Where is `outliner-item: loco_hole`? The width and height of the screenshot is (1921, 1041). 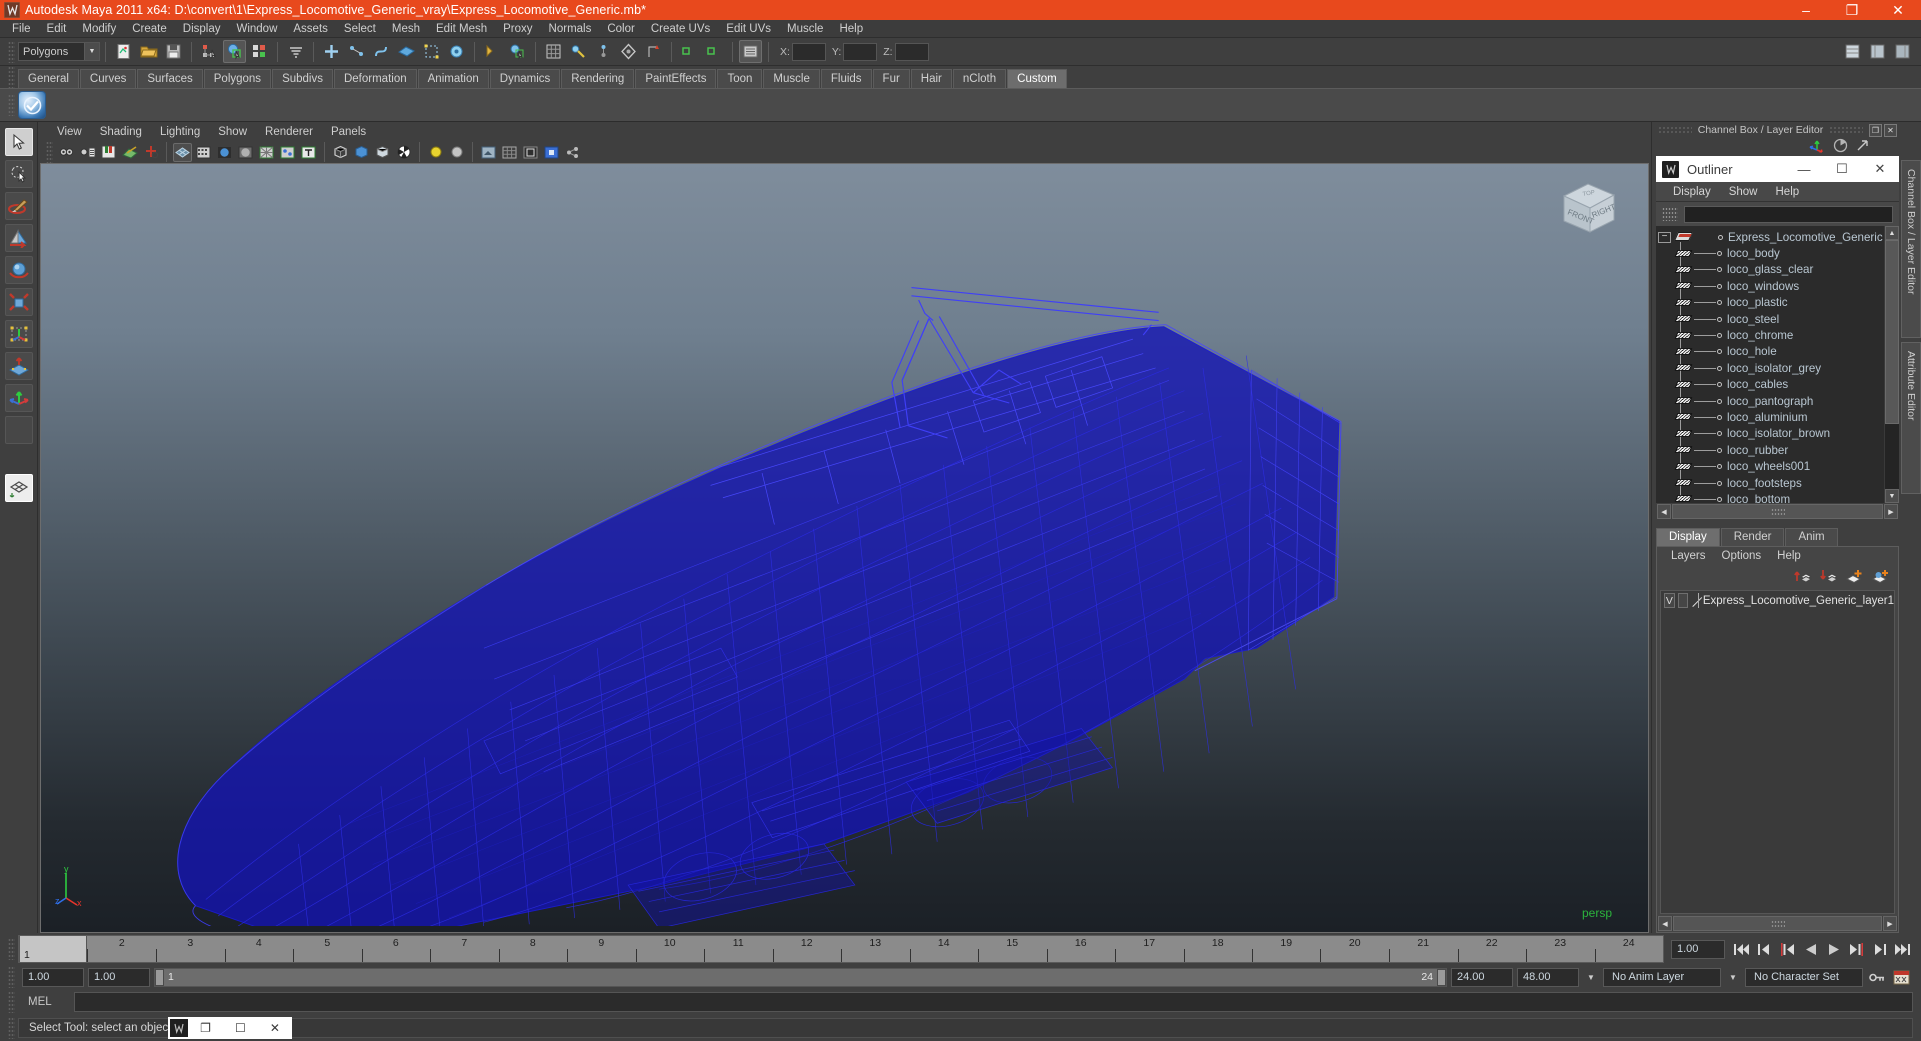
outliner-item: loco_hole is located at coordinates (1770, 352).